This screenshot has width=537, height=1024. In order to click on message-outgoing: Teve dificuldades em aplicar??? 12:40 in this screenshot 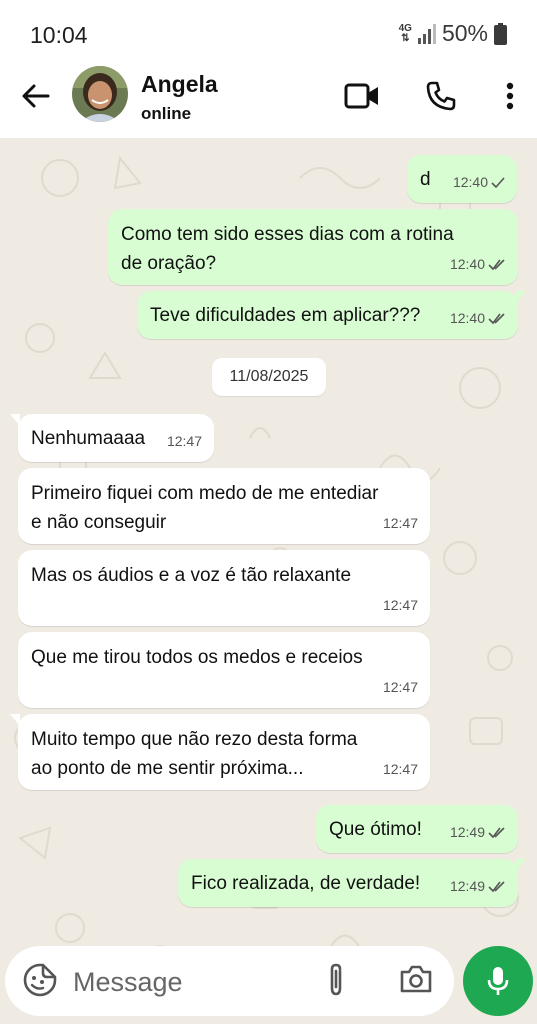, I will do `click(331, 315)`.